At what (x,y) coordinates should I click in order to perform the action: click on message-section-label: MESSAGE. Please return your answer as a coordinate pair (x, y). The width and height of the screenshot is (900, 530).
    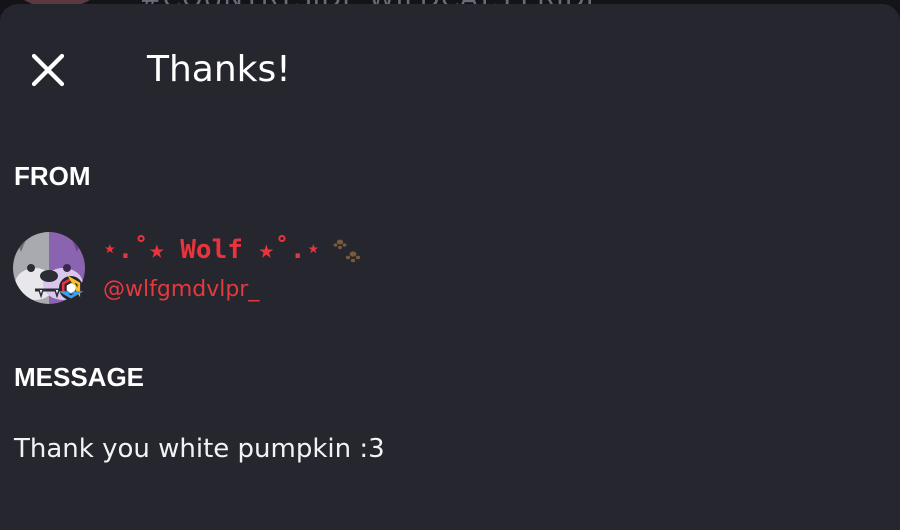
    Looking at the image, I should click on (79, 377).